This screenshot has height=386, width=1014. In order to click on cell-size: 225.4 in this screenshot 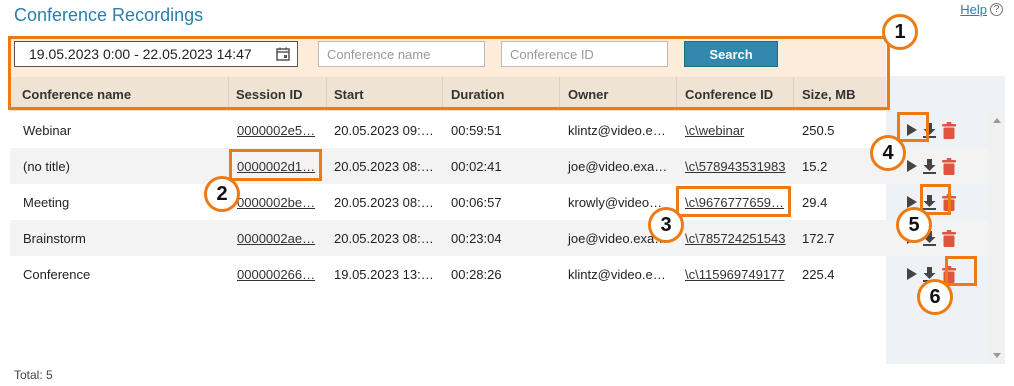, I will do `click(818, 274)`.